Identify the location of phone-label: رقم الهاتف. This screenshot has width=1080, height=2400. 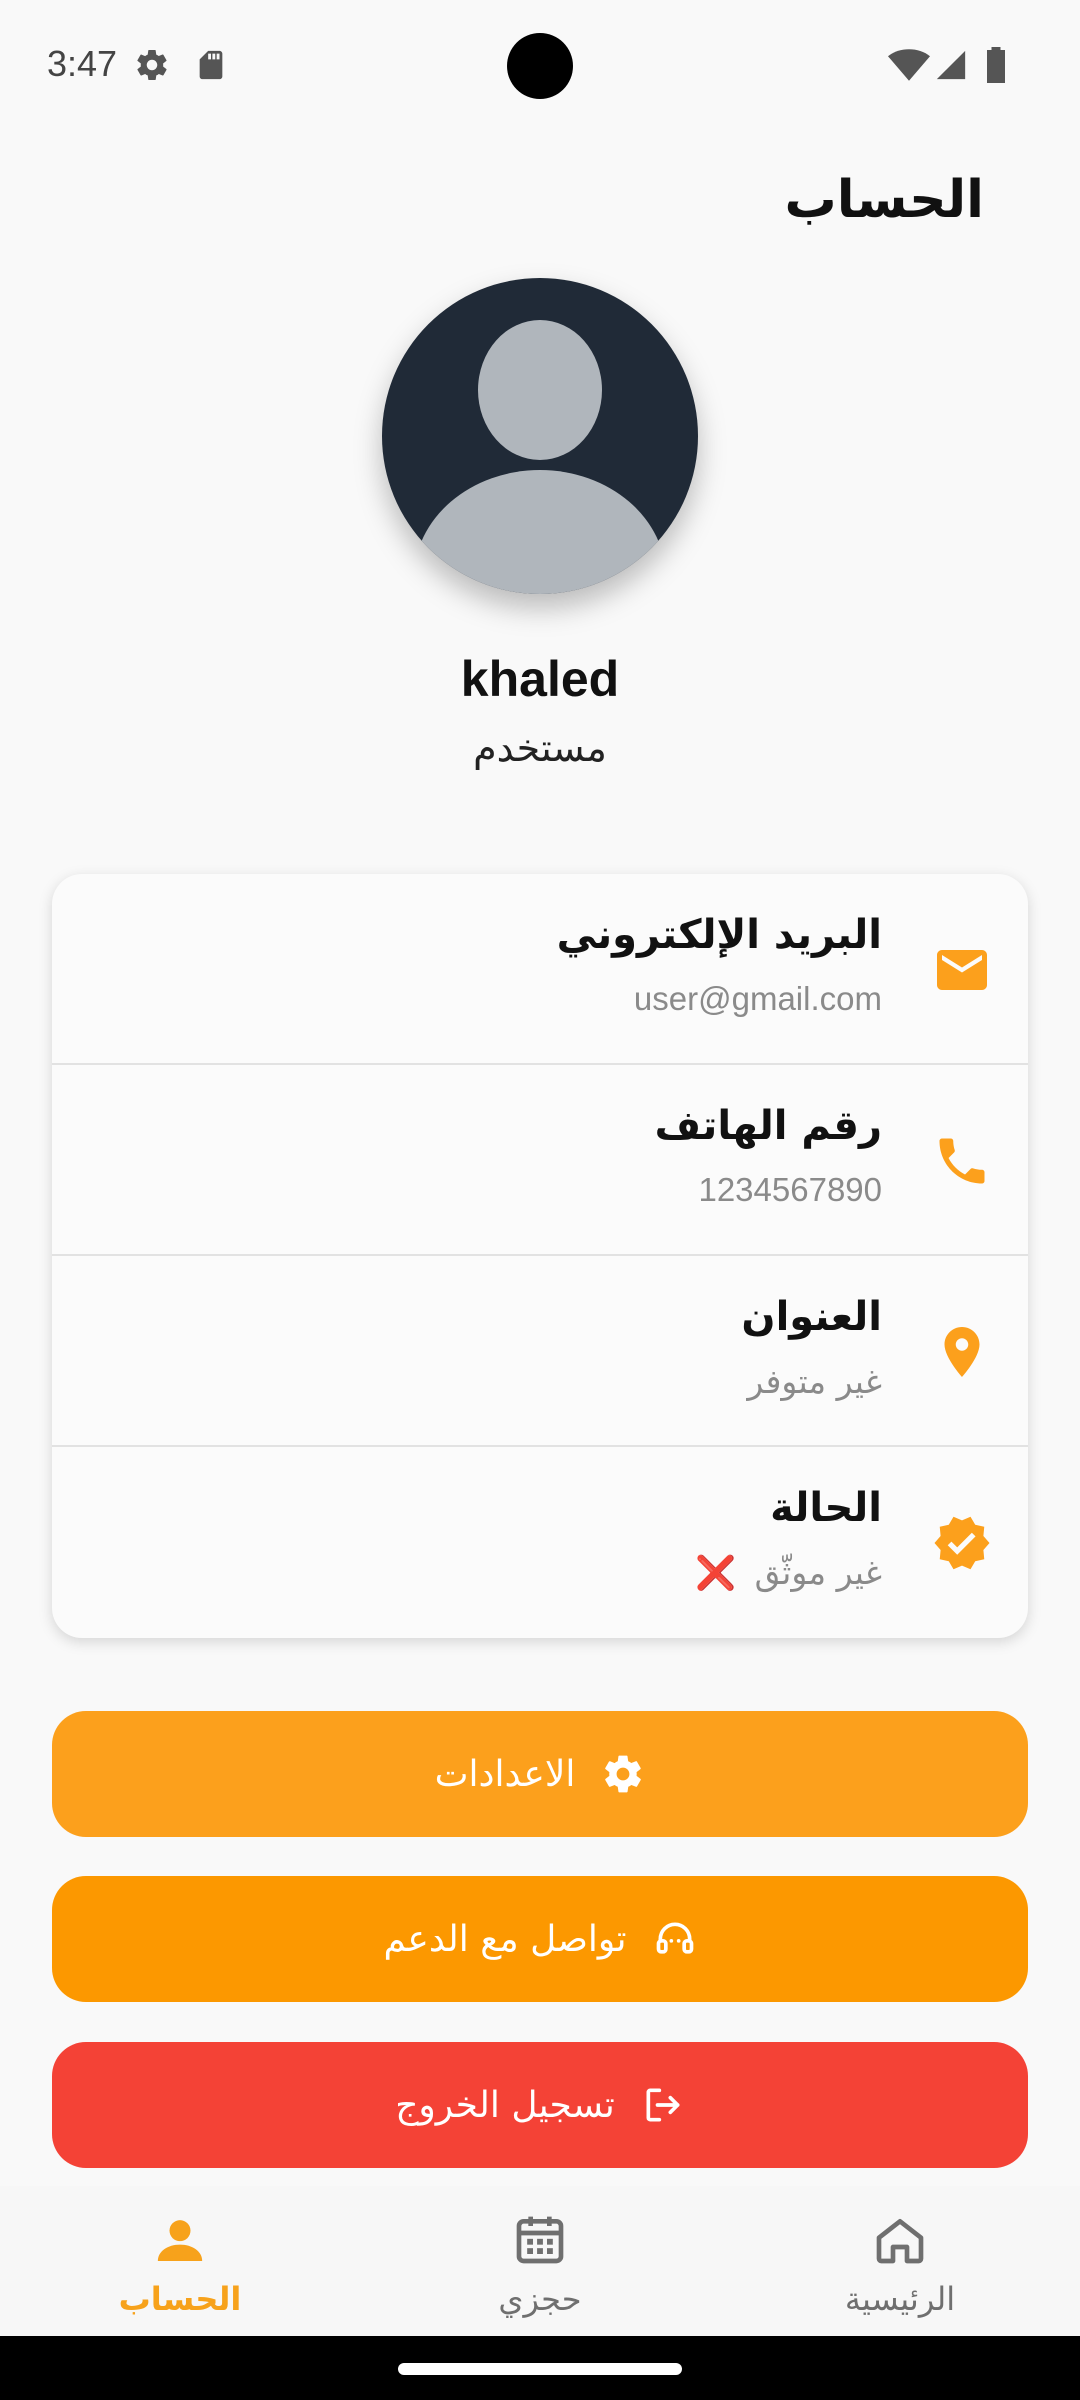
(768, 1126).